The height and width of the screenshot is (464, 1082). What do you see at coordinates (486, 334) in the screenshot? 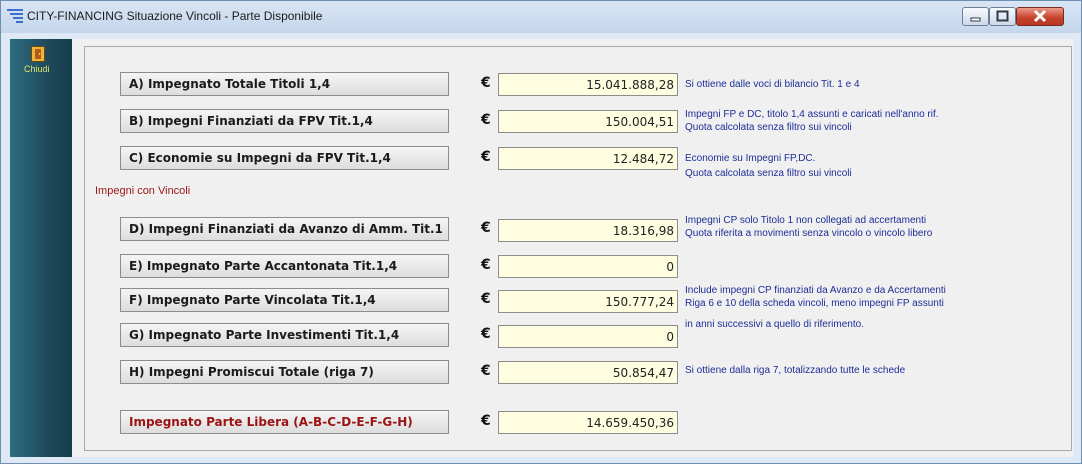
I see `row-g-currency: €` at bounding box center [486, 334].